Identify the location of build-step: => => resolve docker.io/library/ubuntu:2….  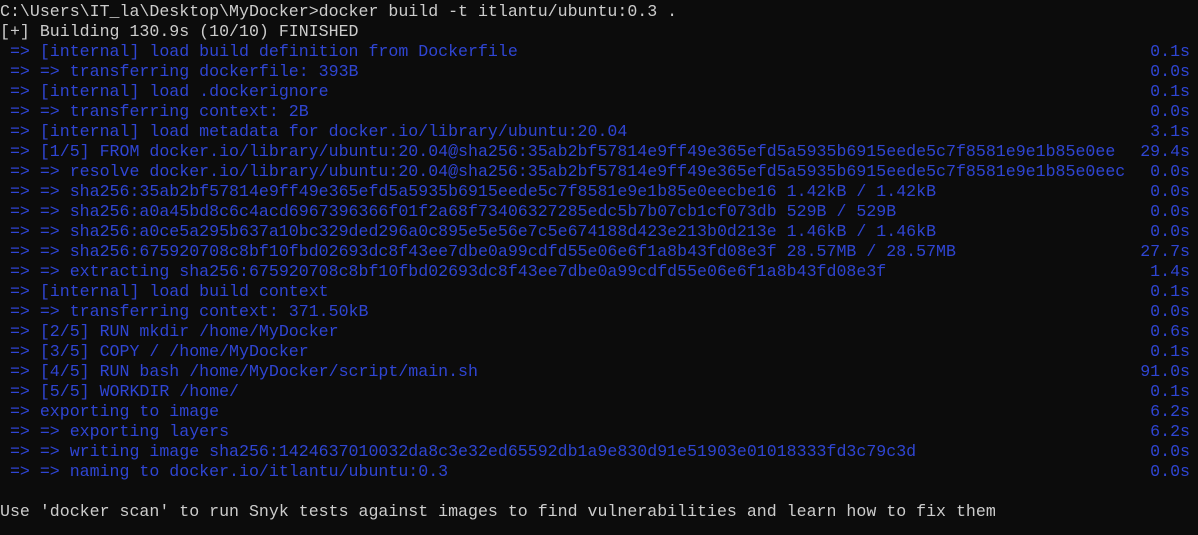
(595, 172).